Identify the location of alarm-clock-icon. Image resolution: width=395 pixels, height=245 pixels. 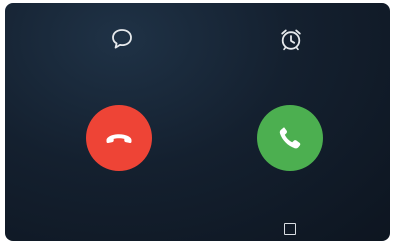
(291, 40).